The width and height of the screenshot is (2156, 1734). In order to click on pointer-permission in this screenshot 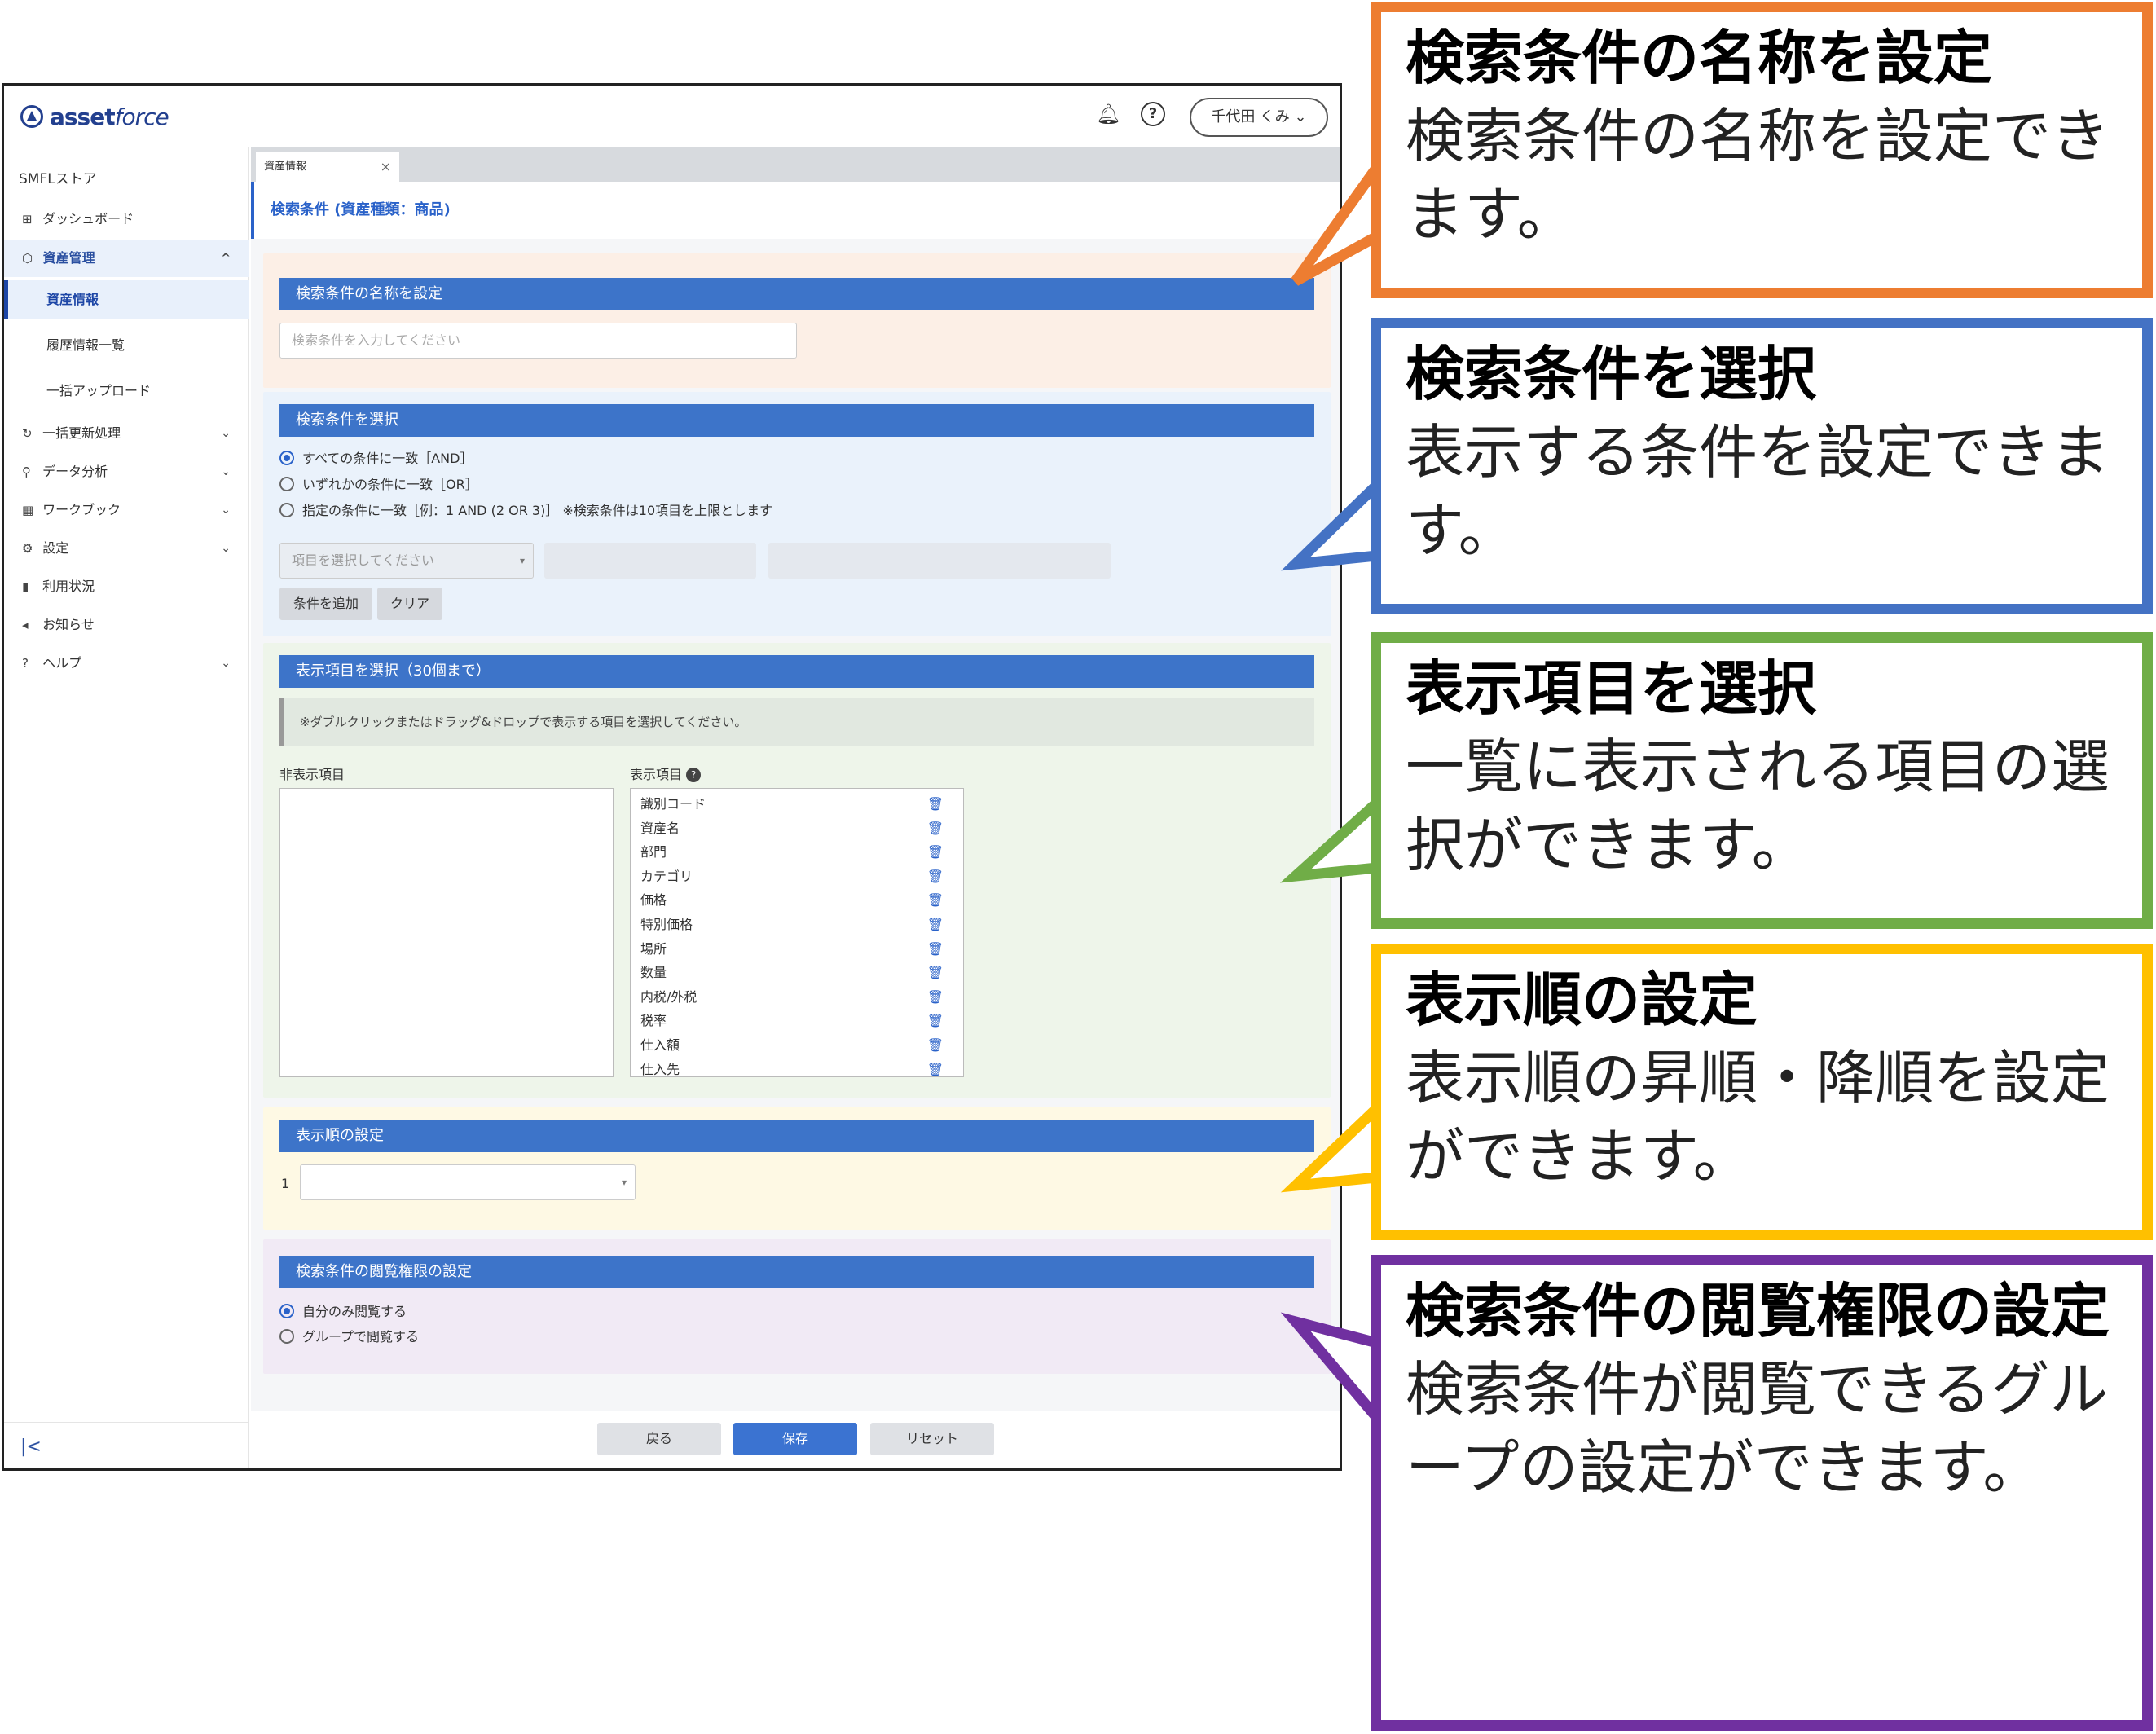, I will do `click(1331, 1372)`.